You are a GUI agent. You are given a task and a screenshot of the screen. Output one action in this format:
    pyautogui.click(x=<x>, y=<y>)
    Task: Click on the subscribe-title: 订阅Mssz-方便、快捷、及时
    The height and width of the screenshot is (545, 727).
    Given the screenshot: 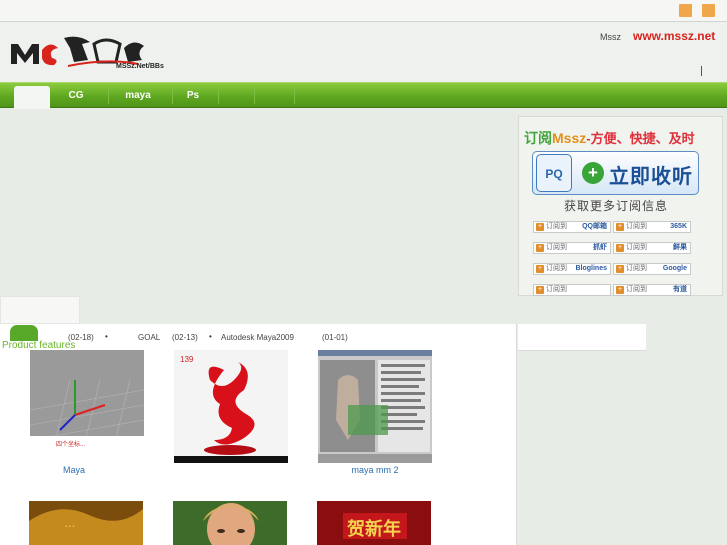 What is the action you would take?
    pyautogui.click(x=609, y=138)
    